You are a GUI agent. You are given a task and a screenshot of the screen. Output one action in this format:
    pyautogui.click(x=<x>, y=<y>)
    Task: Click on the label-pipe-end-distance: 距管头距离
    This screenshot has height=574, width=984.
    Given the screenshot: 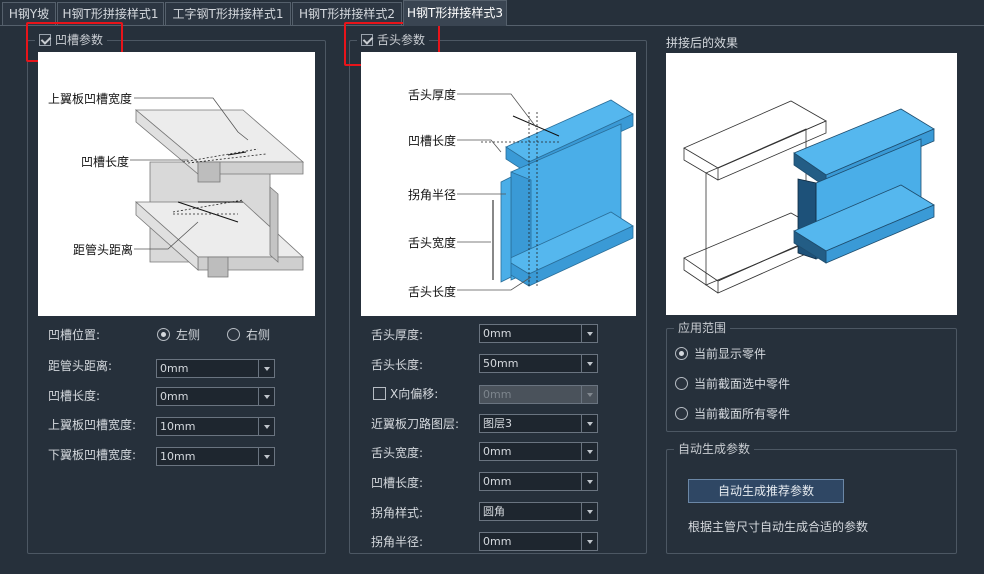 What is the action you would take?
    pyautogui.click(x=103, y=250)
    